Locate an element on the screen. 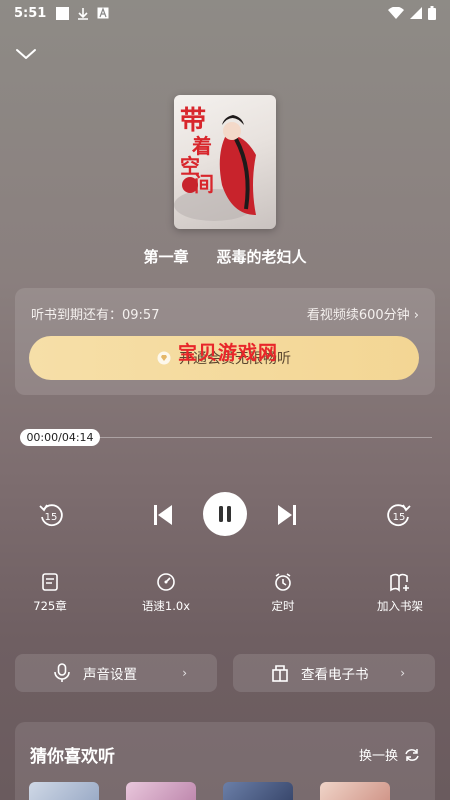 The image size is (450, 800). add-bookshelf-button: 加入书架 is located at coordinates (400, 593).